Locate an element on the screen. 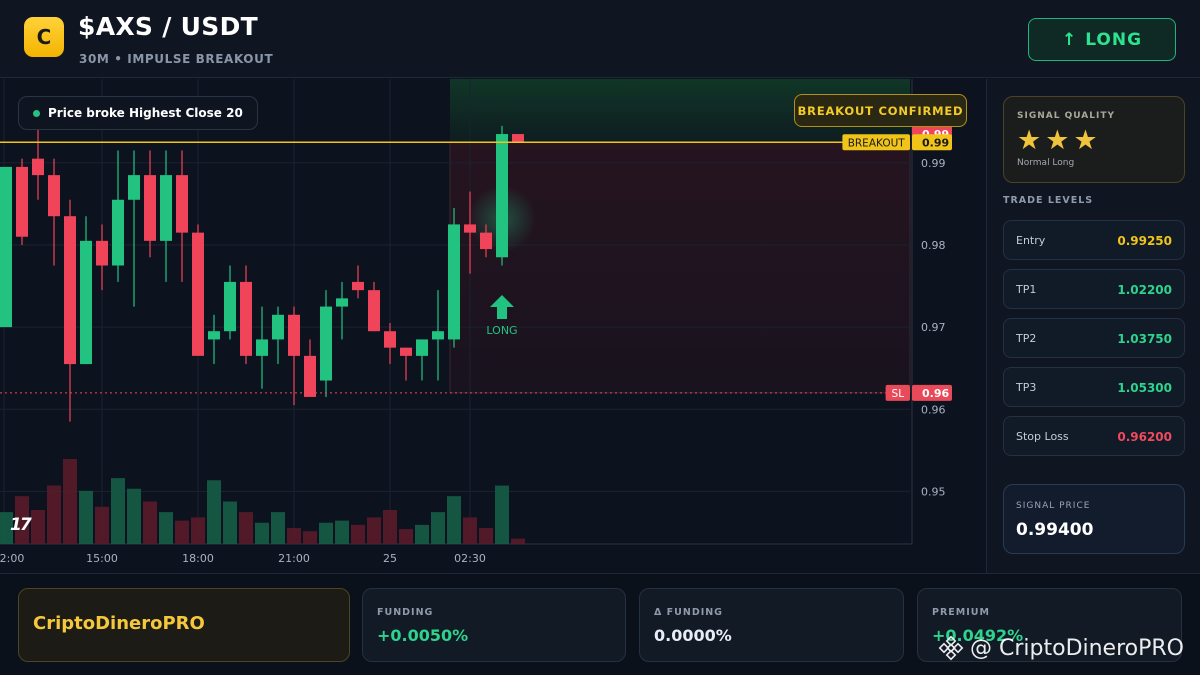  level-row-entry: Entry 0.99250 is located at coordinates (1094, 240).